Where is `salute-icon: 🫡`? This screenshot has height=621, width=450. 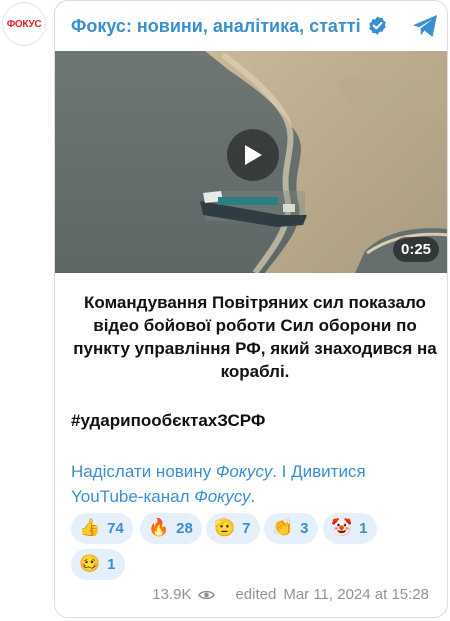
salute-icon: 🫡 is located at coordinates (225, 528).